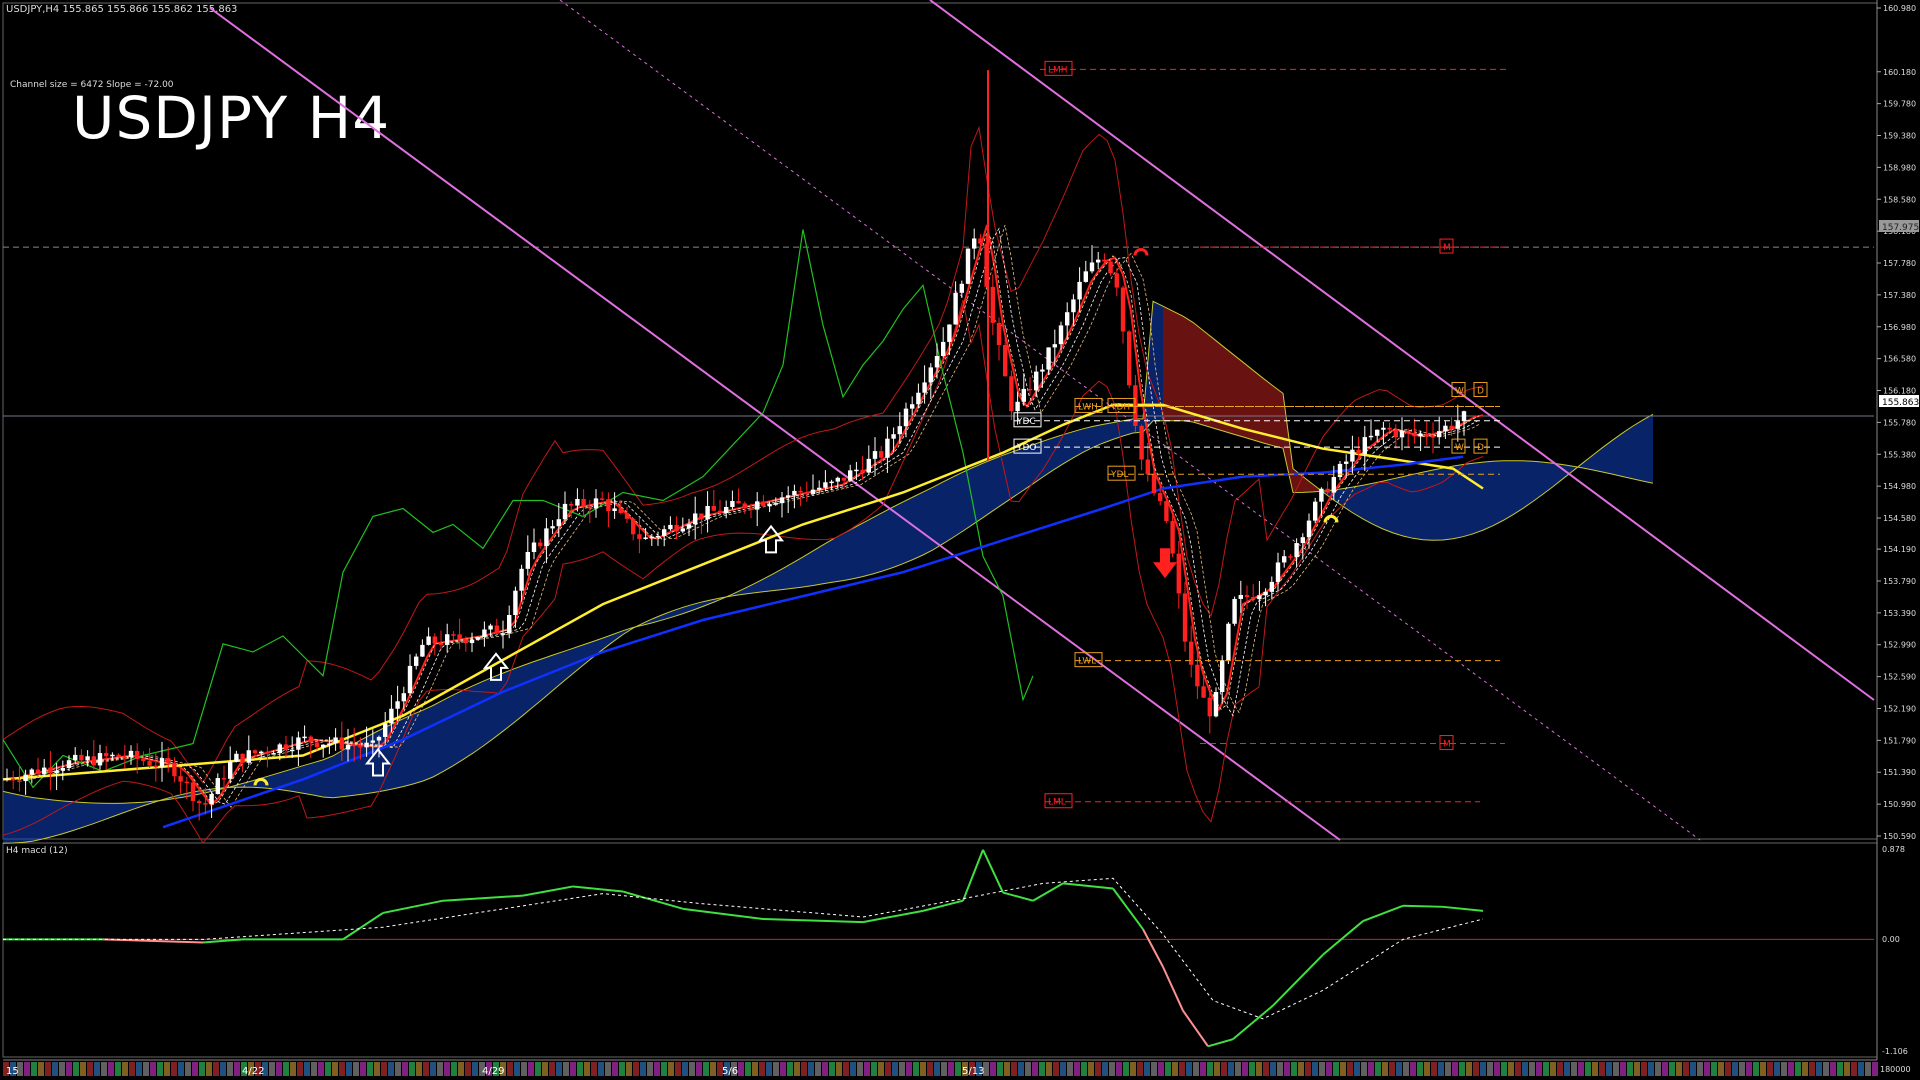 The image size is (1920, 1080). I want to click on level-label: LWH, so click(1088, 407).